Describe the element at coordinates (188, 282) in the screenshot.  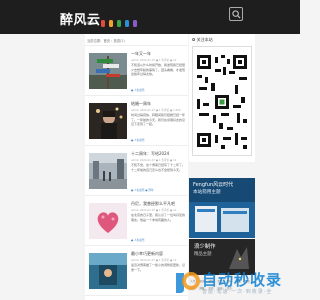
I see `watermark-logo-icon` at that location.